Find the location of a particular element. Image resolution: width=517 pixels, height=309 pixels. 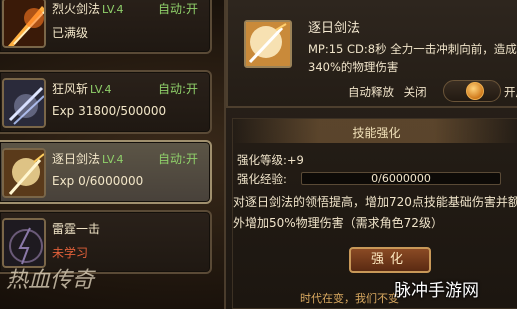

enhance-level-value: +9 is located at coordinates (295, 160).